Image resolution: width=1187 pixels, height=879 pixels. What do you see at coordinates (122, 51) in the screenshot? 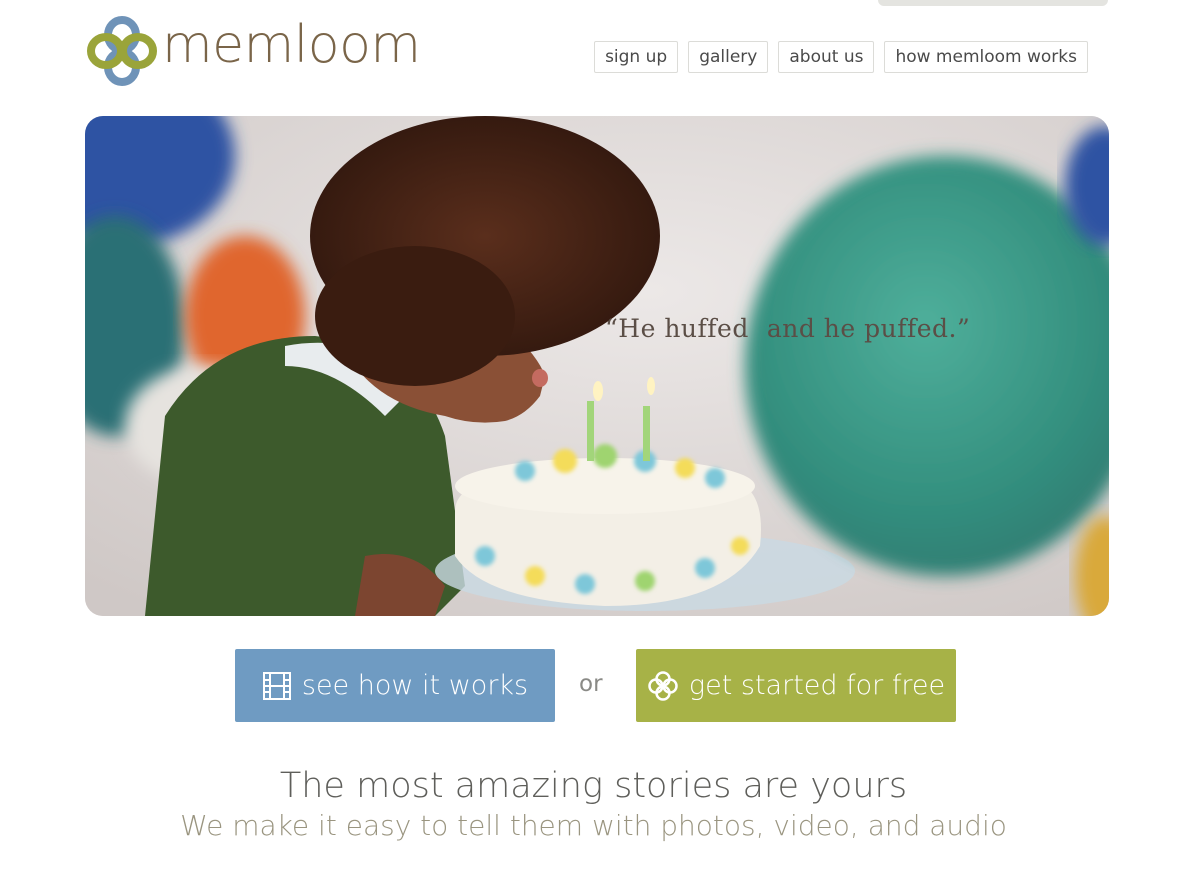
I see `interlocking-loops-icon` at bounding box center [122, 51].